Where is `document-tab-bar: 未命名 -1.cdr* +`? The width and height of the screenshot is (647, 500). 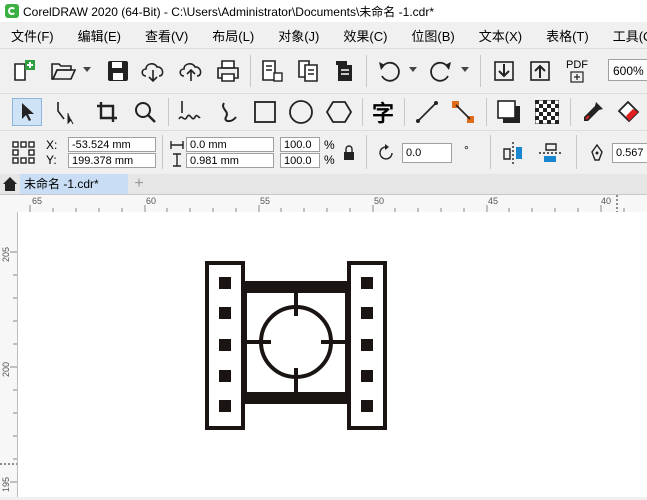 document-tab-bar: 未命名 -1.cdr* + is located at coordinates (323, 184).